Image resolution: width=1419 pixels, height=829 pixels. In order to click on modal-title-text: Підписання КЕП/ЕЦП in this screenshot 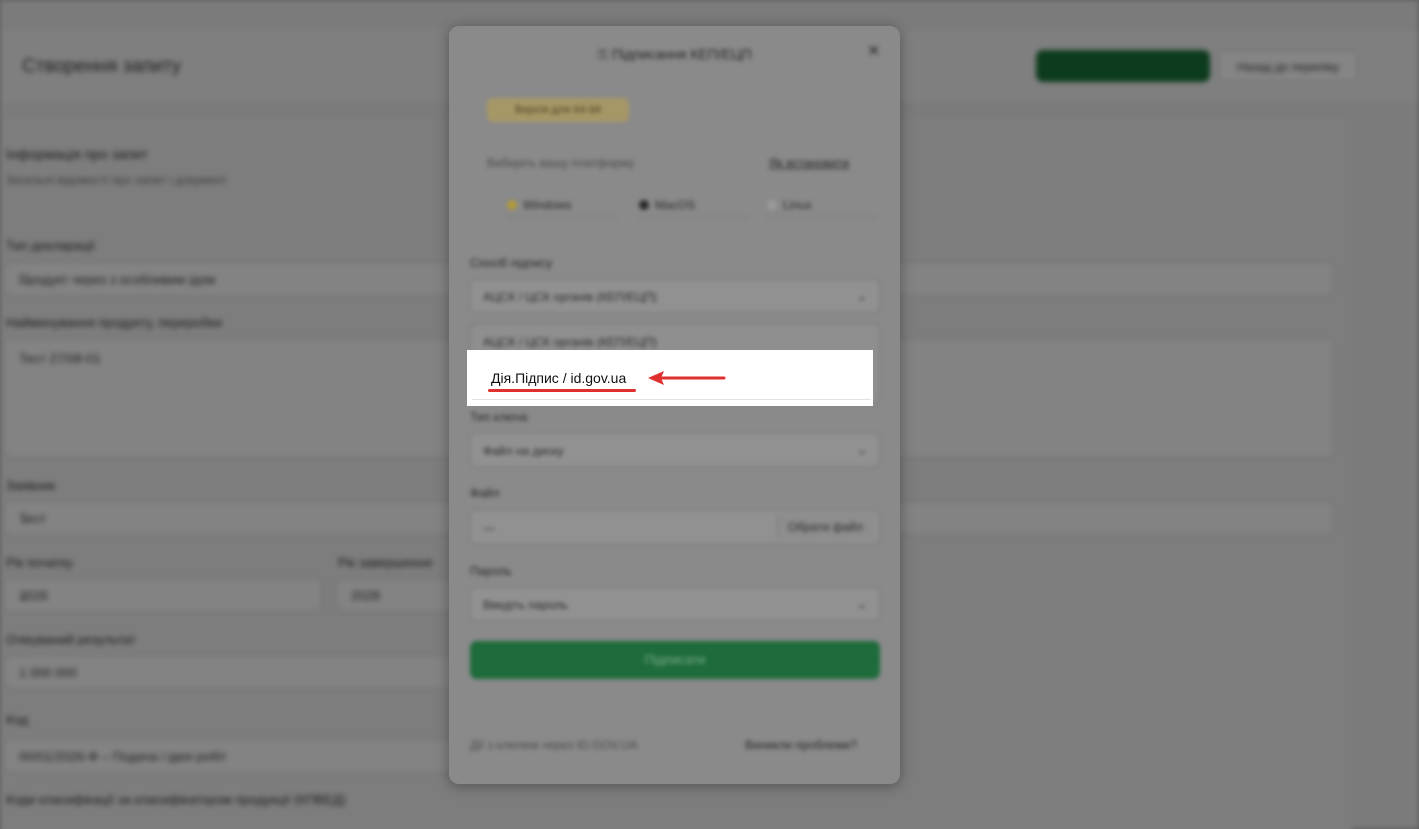, I will do `click(681, 54)`.